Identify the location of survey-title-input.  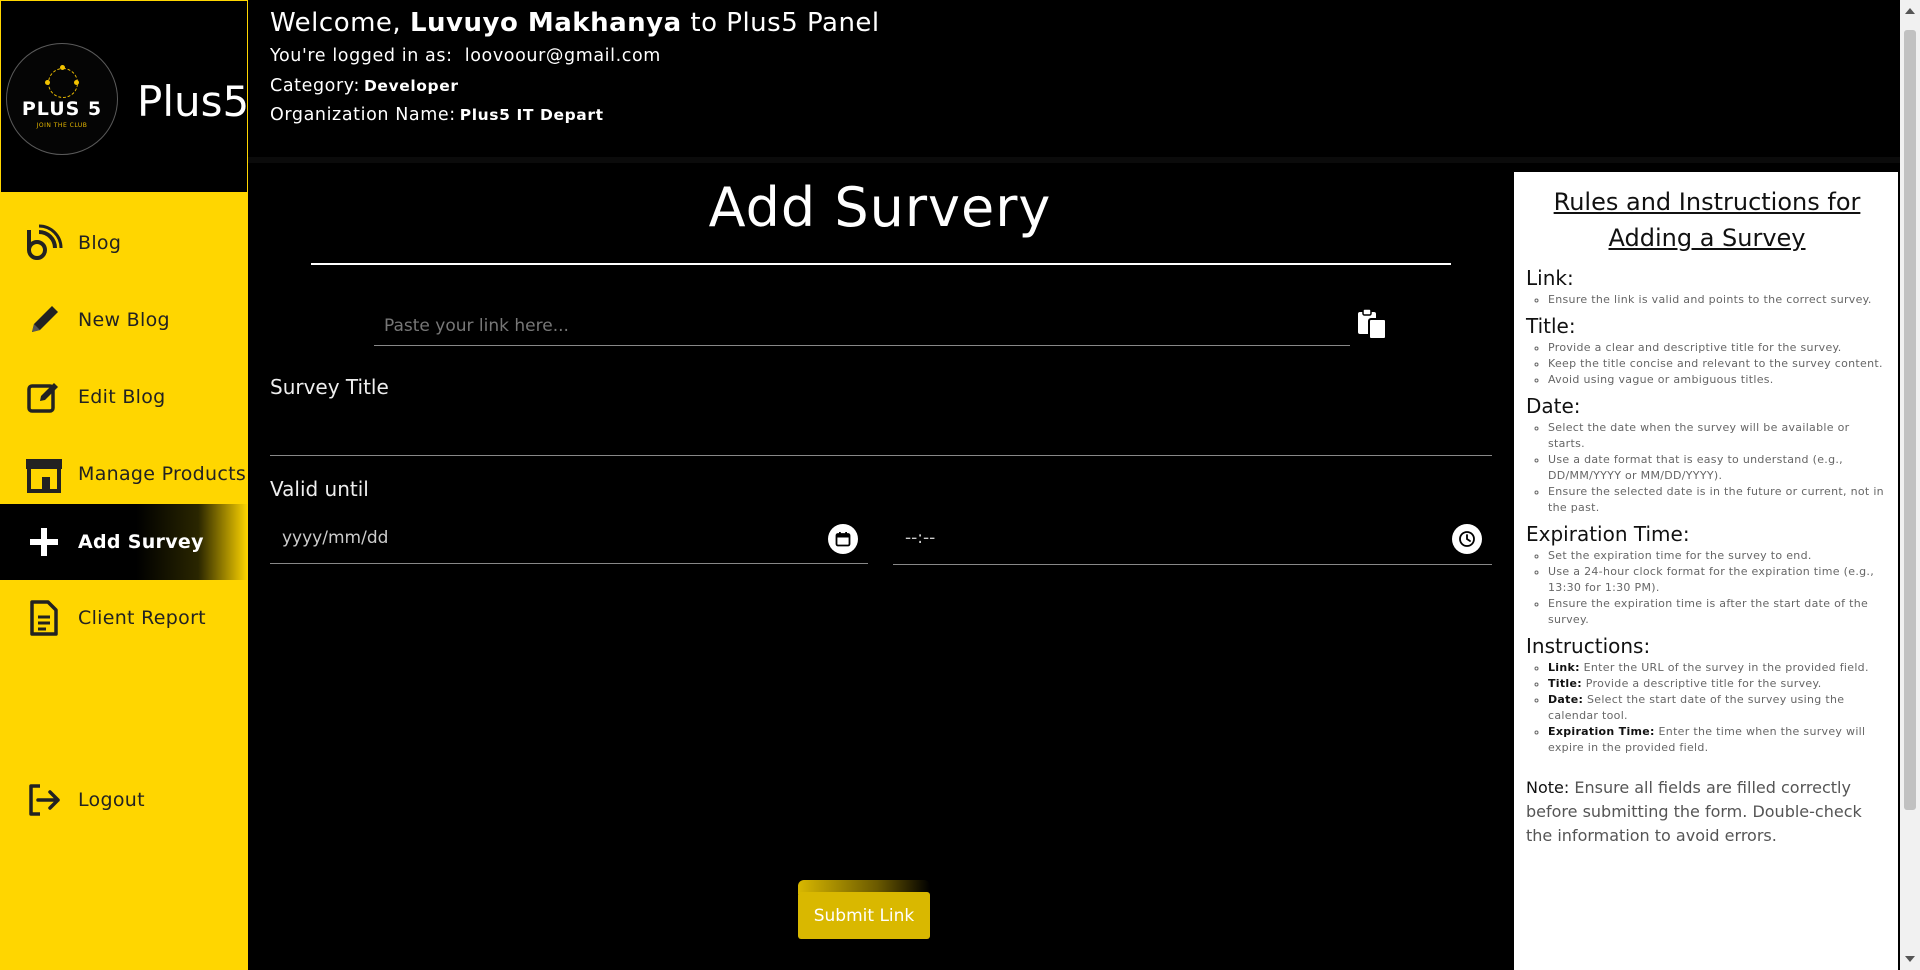
(881, 435).